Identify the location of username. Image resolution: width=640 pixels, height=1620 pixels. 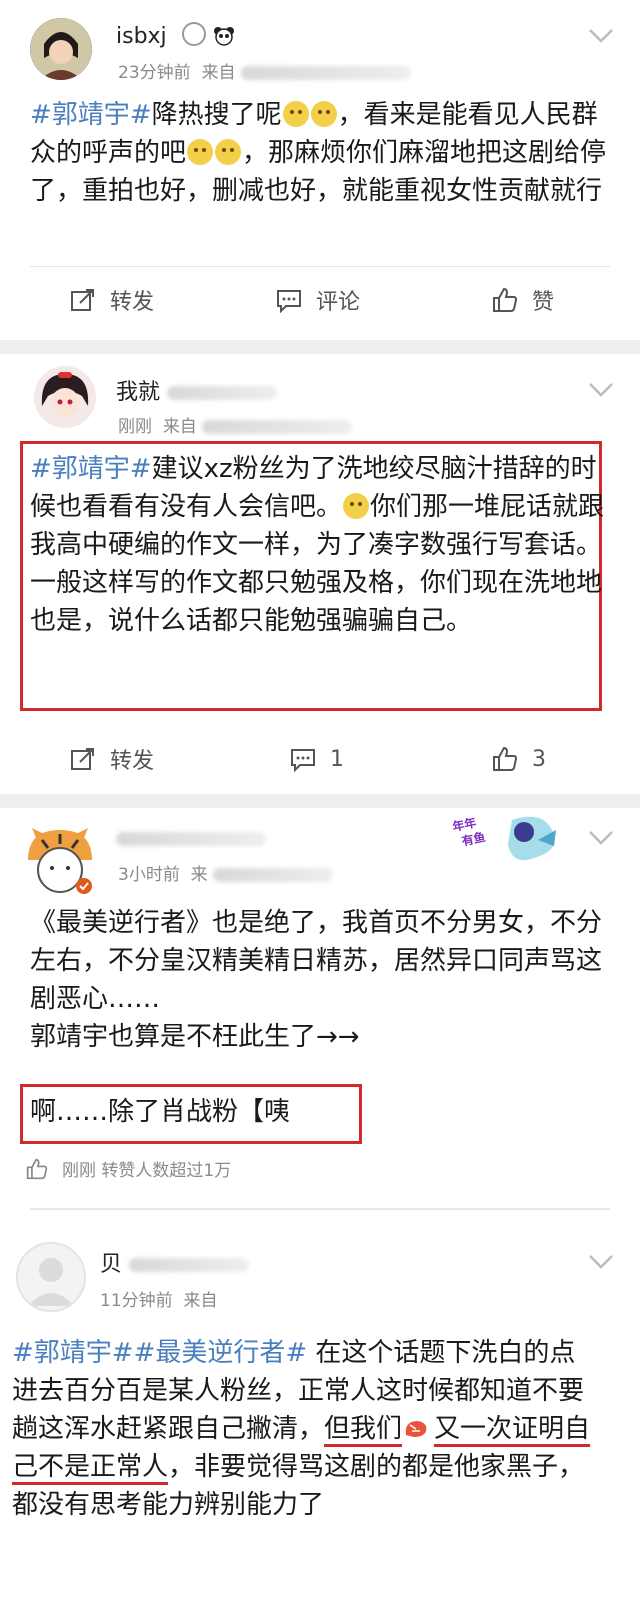
(191, 838).